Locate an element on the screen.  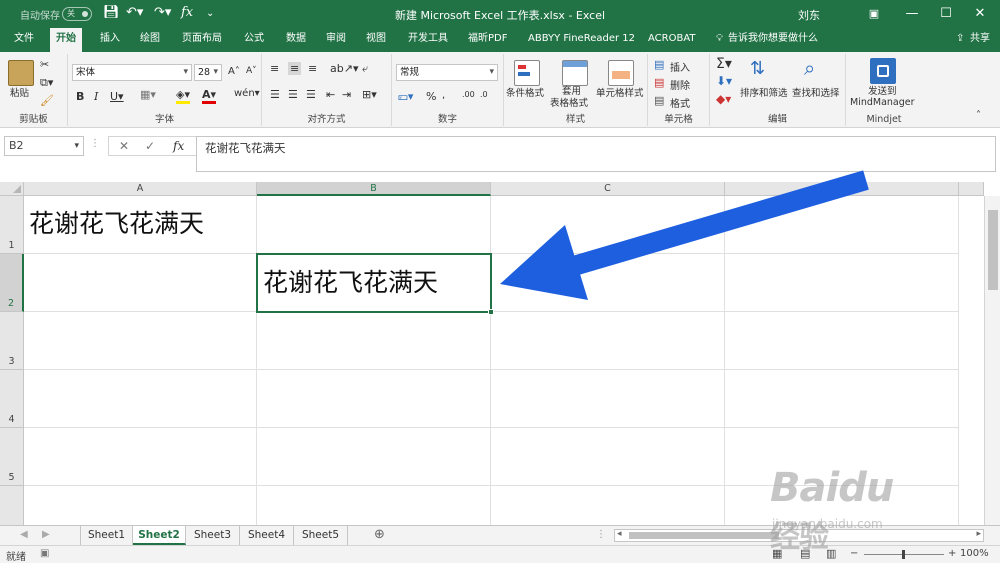
vertical-scroll-thumb is located at coordinates (993, 250).